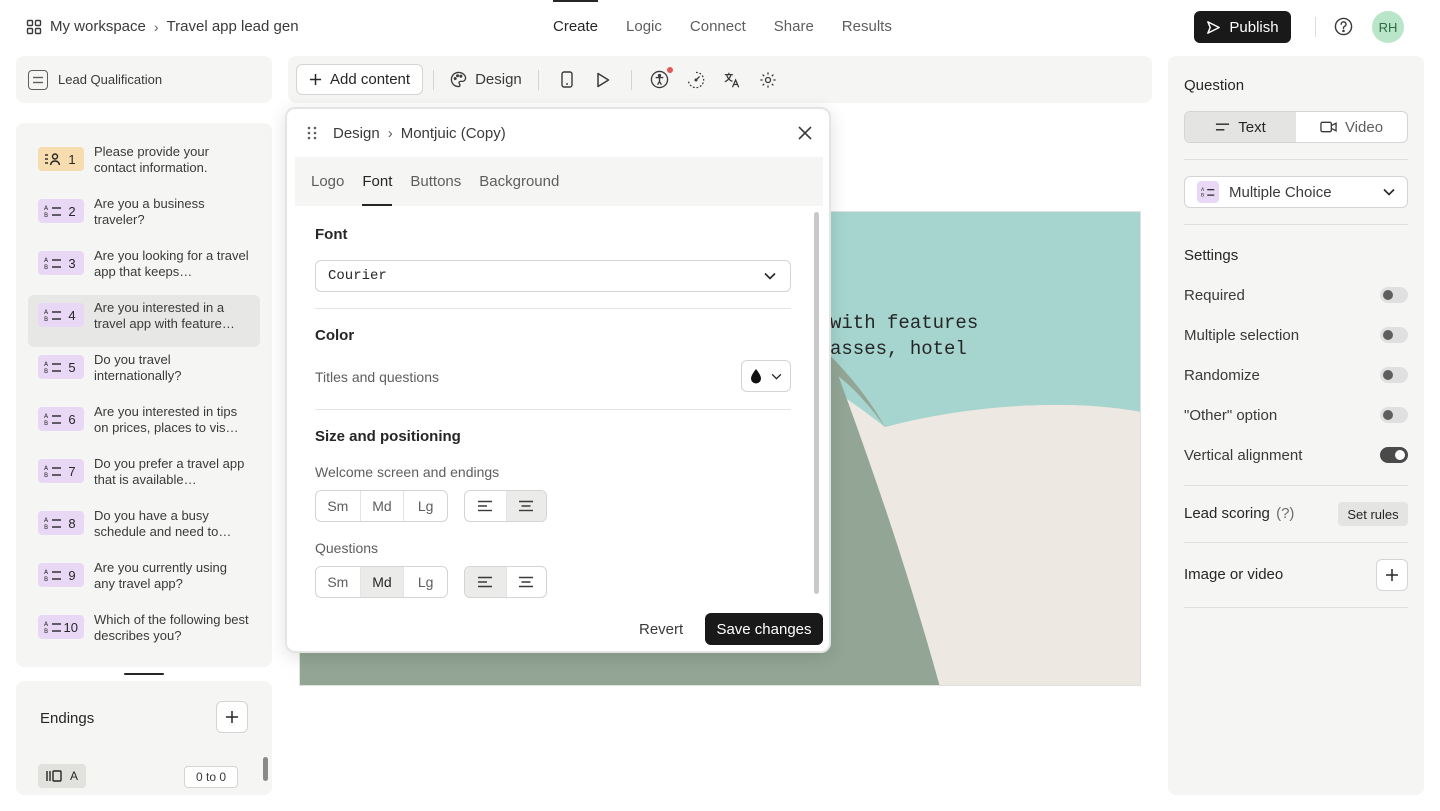 This screenshot has width=1440, height=811. I want to click on text-video-toggle: Text Video, so click(1296, 127).